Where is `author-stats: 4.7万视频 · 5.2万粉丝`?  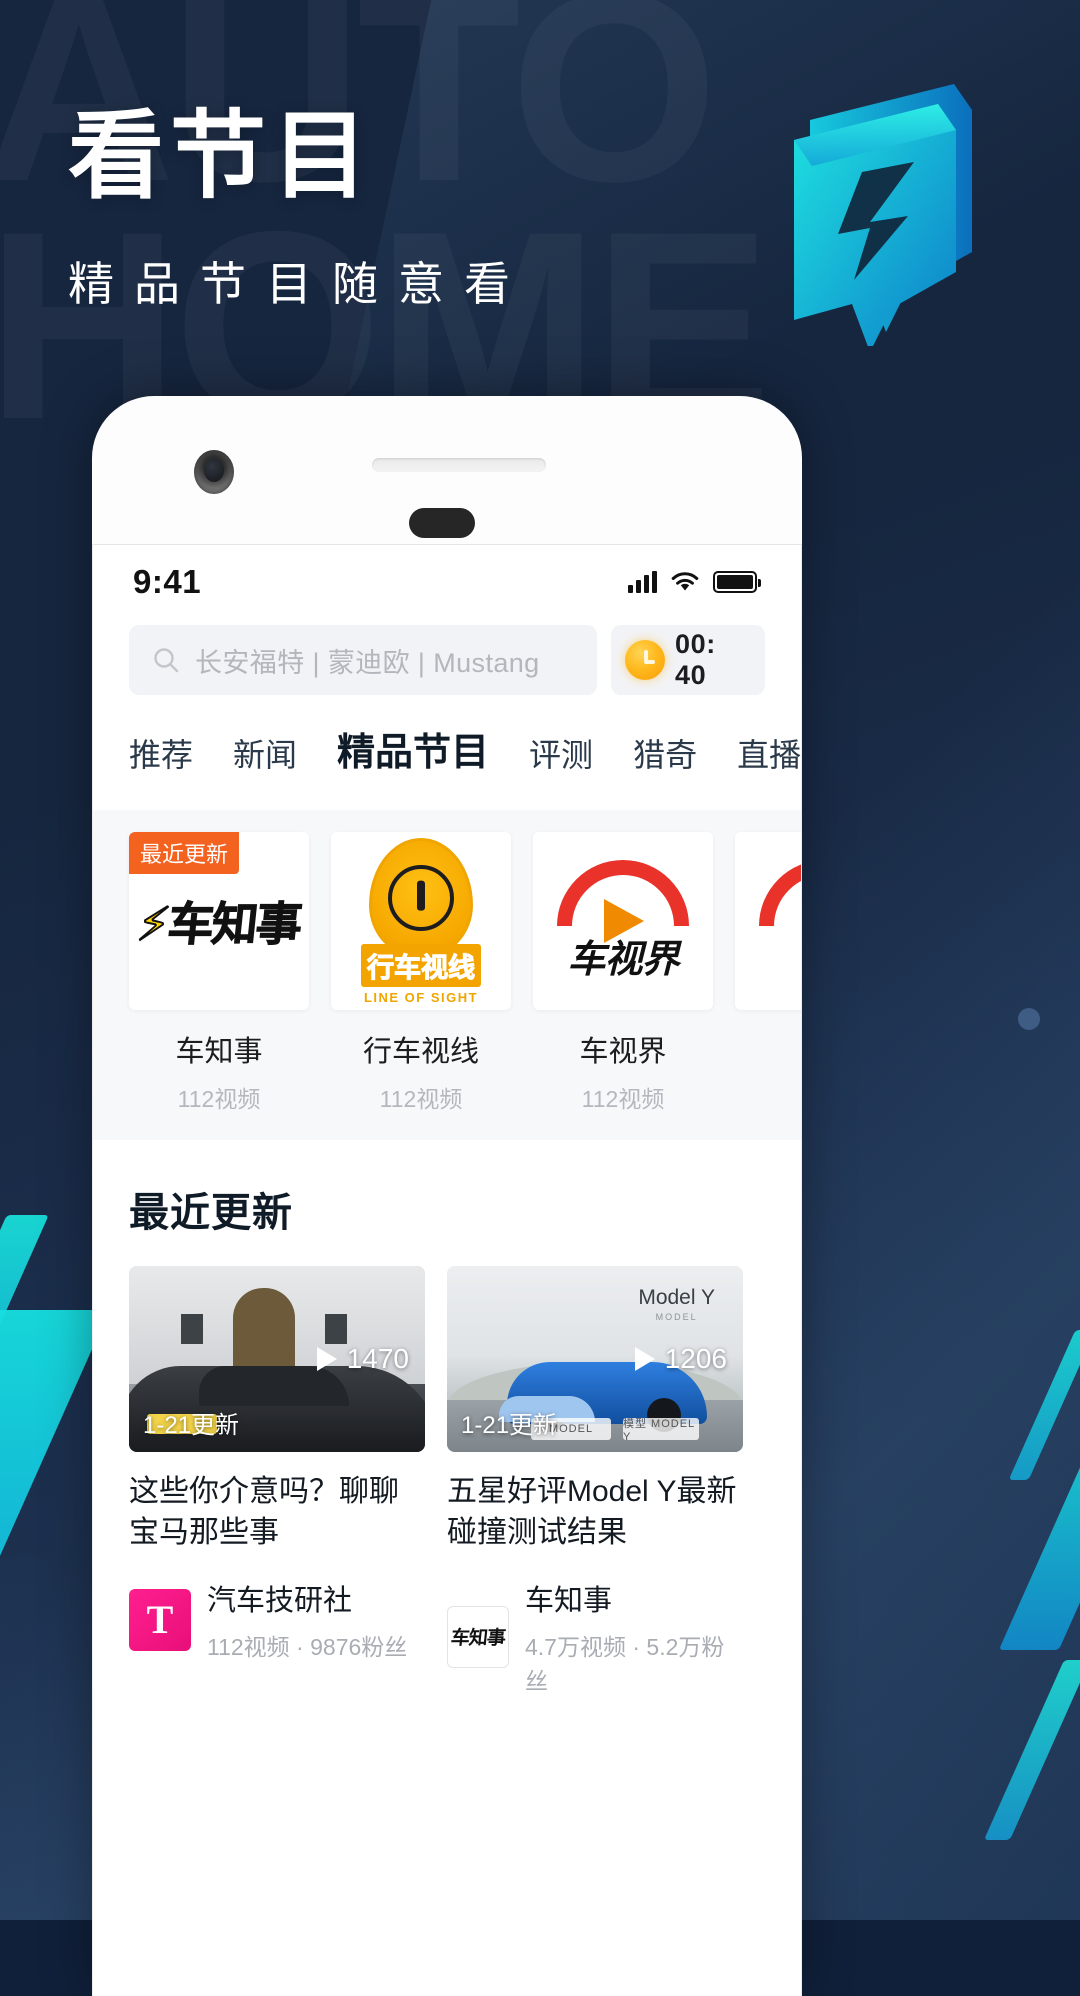 author-stats: 4.7万视频 · 5.2万粉丝 is located at coordinates (625, 1664).